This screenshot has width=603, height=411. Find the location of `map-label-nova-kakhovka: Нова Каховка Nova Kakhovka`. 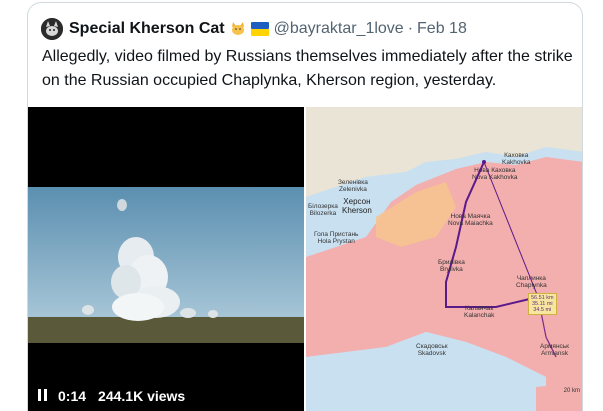

map-label-nova-kakhovka: Нова Каховка Nova Kakhovka is located at coordinates (495, 174).